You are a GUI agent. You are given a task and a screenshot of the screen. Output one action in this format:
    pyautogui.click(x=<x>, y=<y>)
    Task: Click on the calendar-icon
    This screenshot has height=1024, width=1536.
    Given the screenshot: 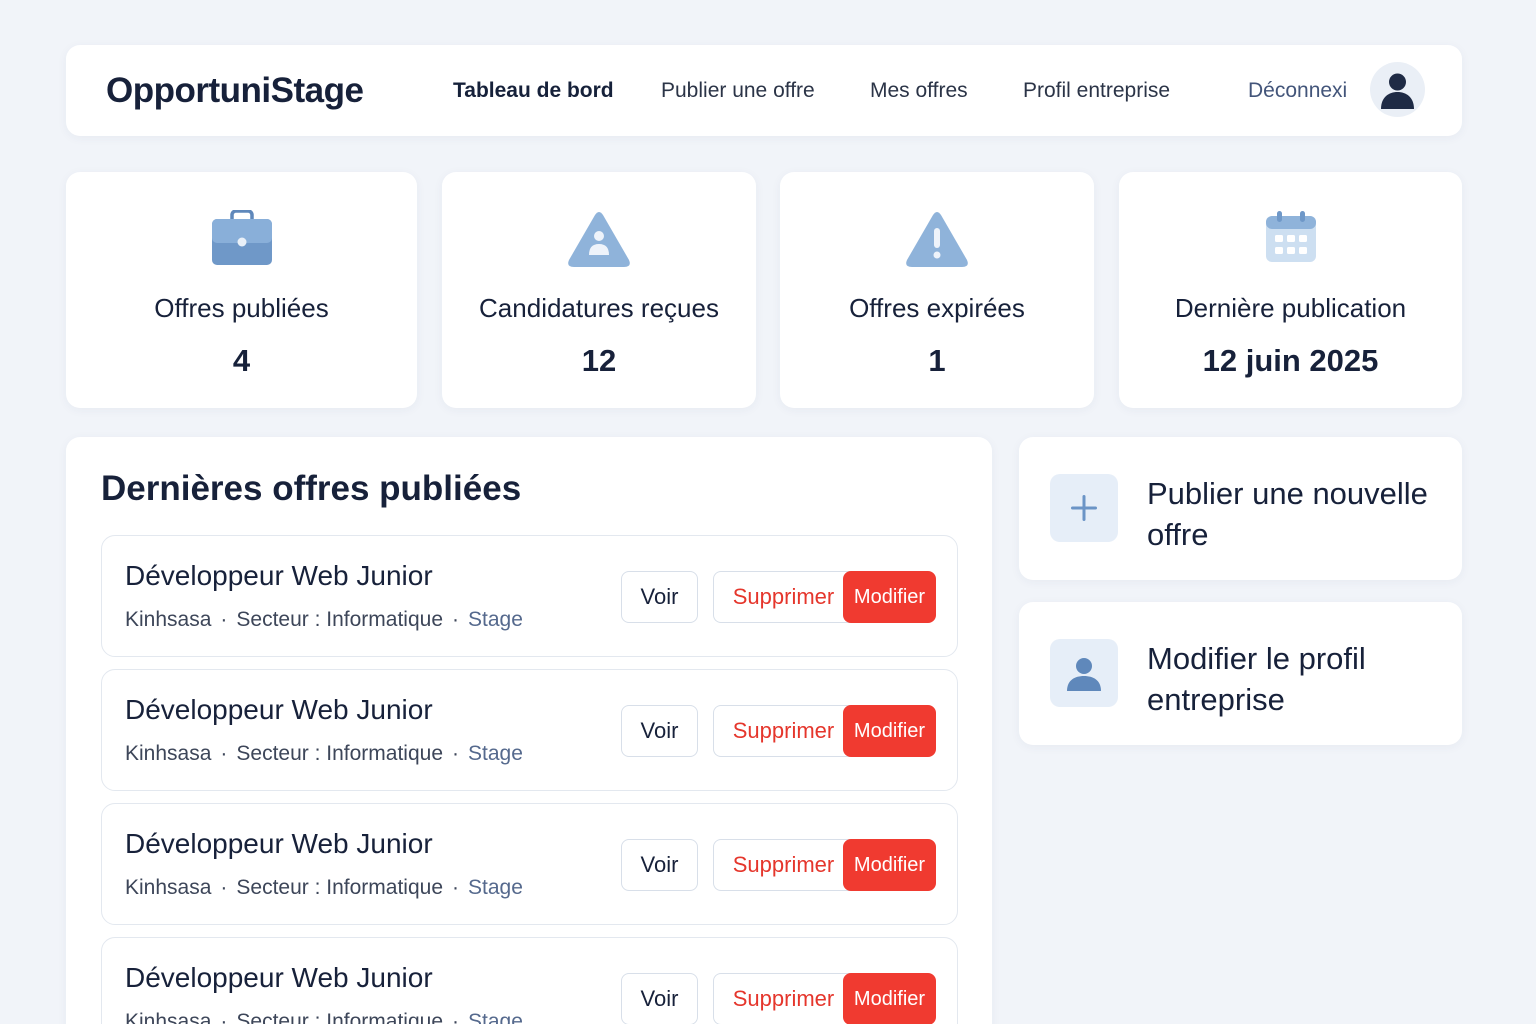 What is the action you would take?
    pyautogui.click(x=1291, y=239)
    